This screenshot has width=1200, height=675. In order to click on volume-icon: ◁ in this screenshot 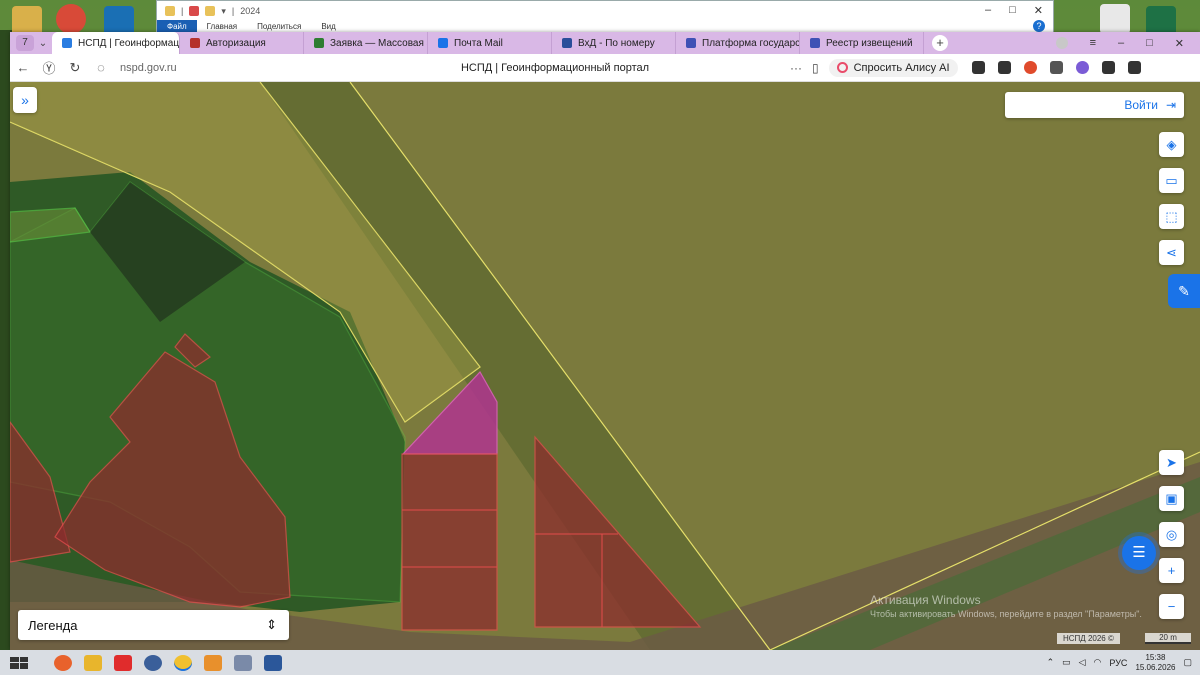, I will do `click(1082, 662)`.